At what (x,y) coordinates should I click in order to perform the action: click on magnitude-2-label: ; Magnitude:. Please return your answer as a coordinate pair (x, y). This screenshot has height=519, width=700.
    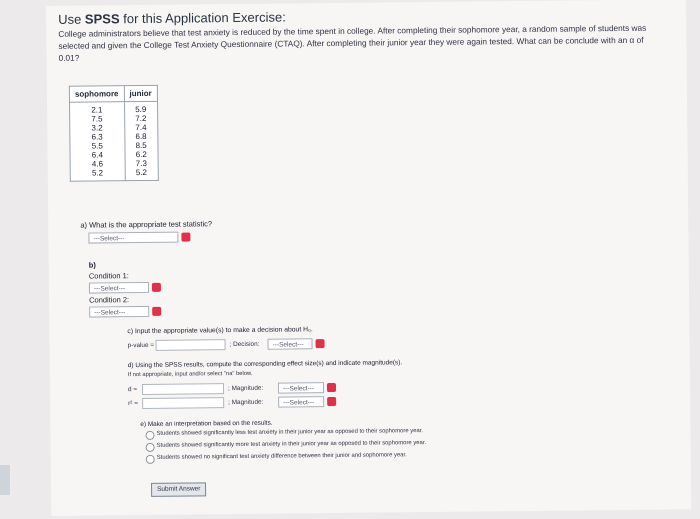
    Looking at the image, I should click on (246, 402).